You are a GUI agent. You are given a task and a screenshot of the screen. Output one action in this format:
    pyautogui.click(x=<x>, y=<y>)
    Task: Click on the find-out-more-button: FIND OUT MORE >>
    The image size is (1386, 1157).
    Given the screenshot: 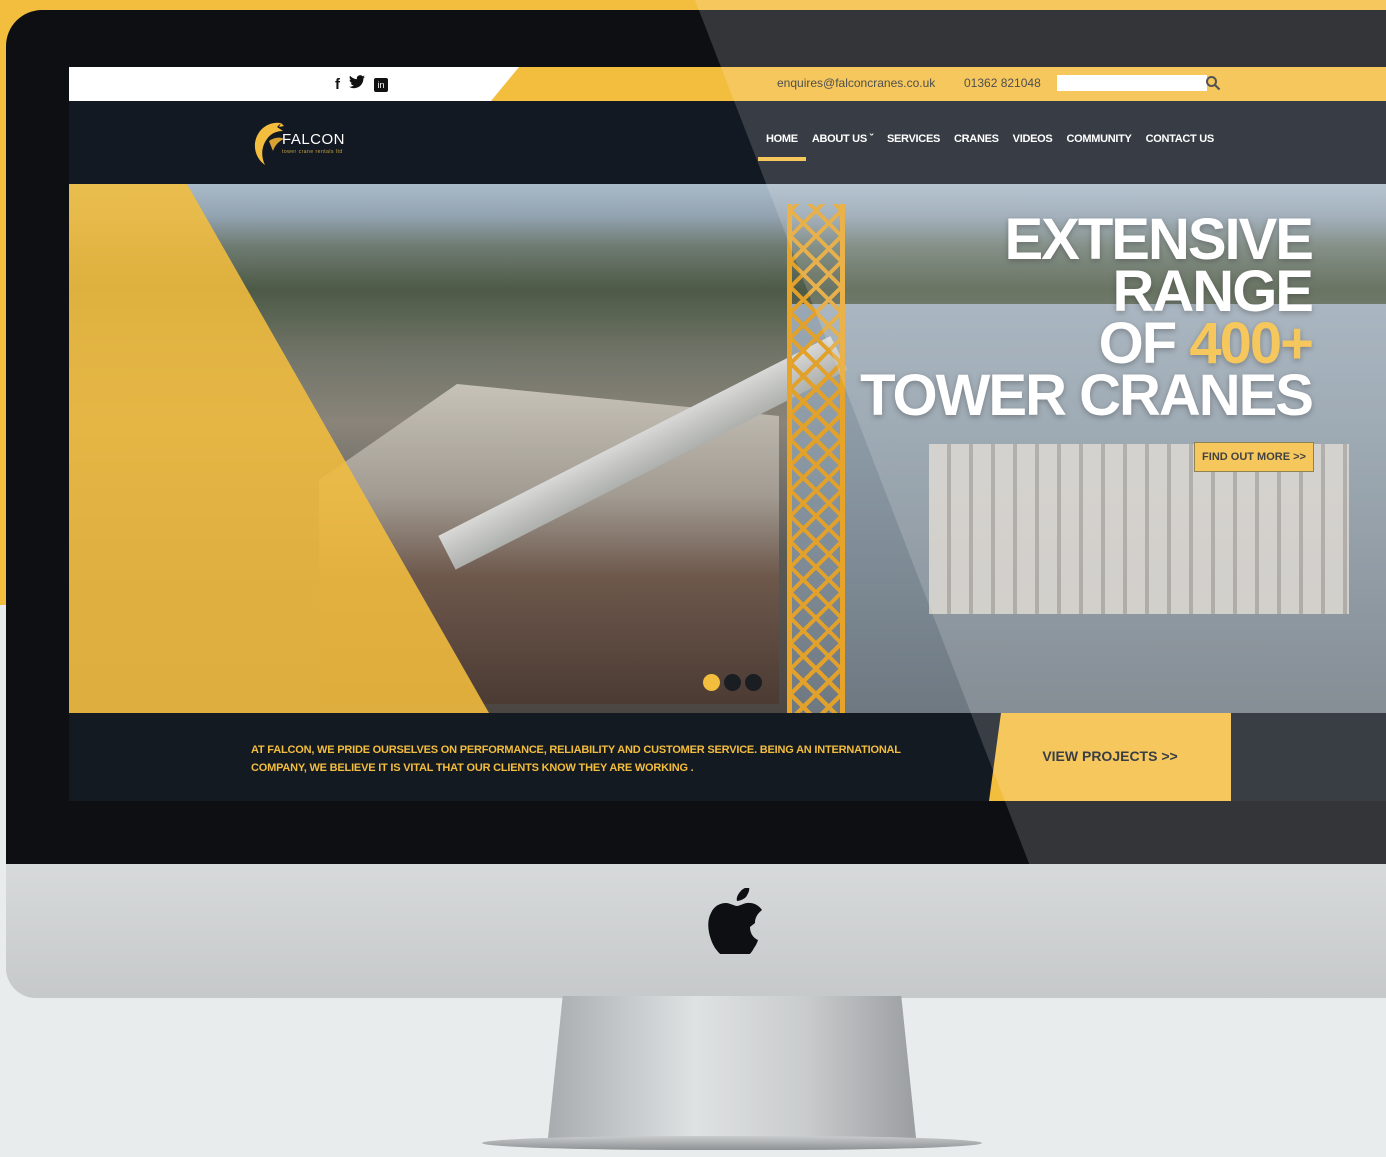 What is the action you would take?
    pyautogui.click(x=1254, y=457)
    